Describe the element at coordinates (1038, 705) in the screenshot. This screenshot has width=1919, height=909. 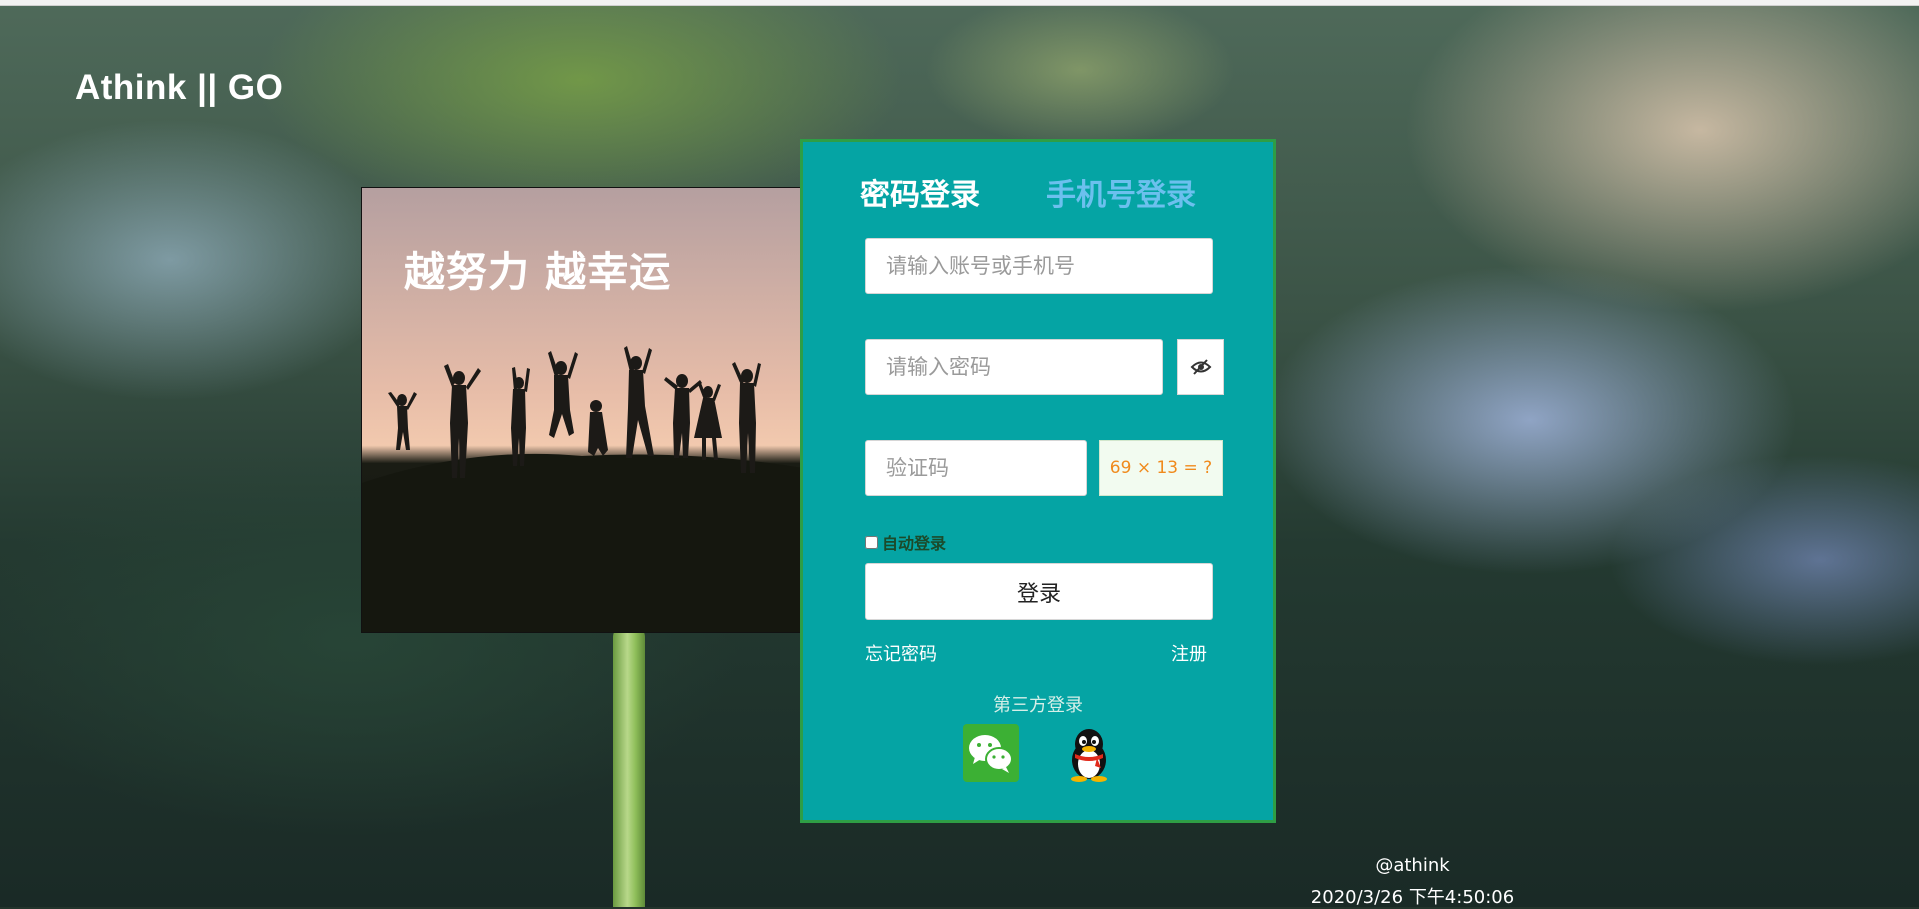
I see `third-party-login-label: 第三方登录` at that location.